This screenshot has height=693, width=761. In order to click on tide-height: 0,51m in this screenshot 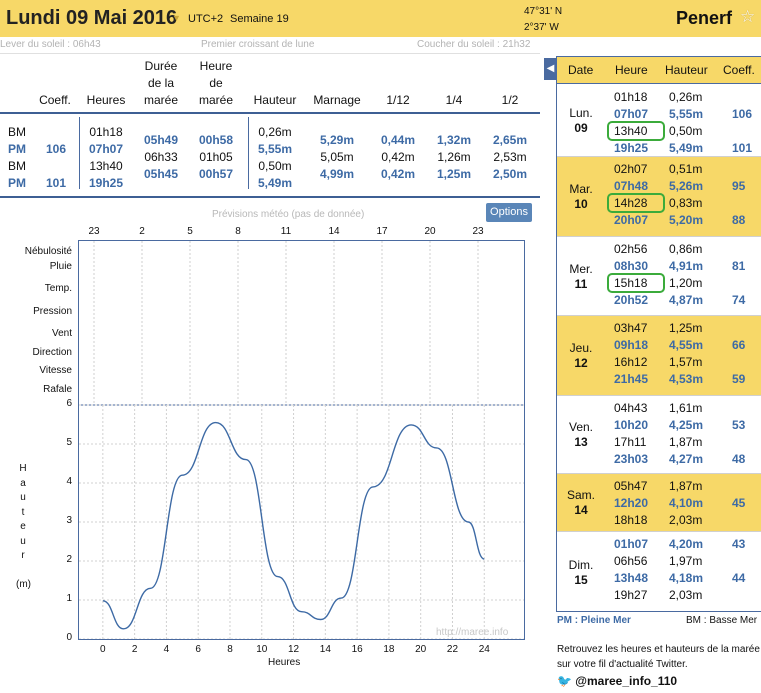, I will do `click(686, 169)`.